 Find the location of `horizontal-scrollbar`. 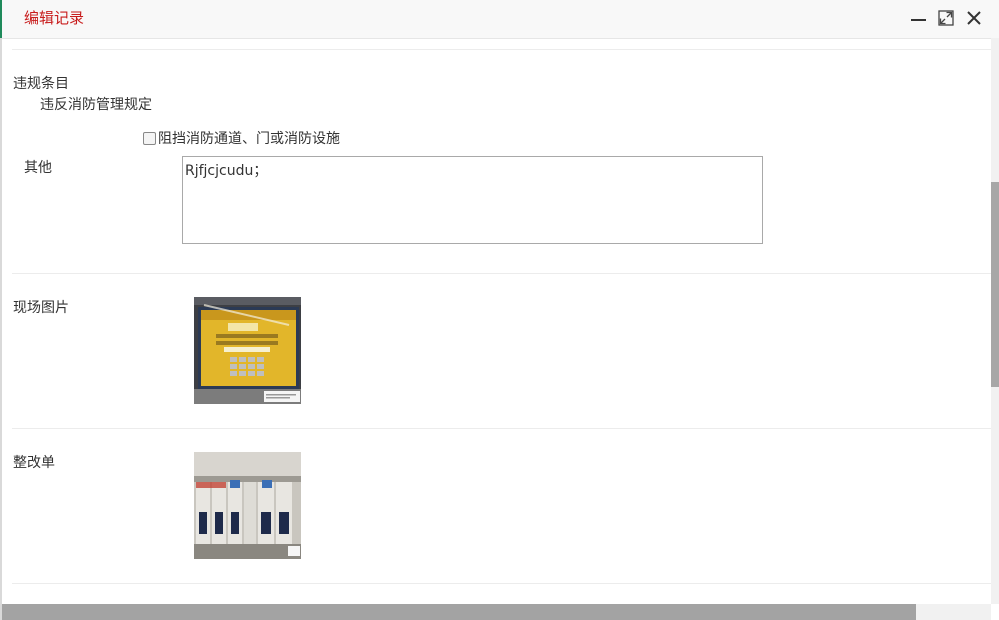

horizontal-scrollbar is located at coordinates (496, 612).